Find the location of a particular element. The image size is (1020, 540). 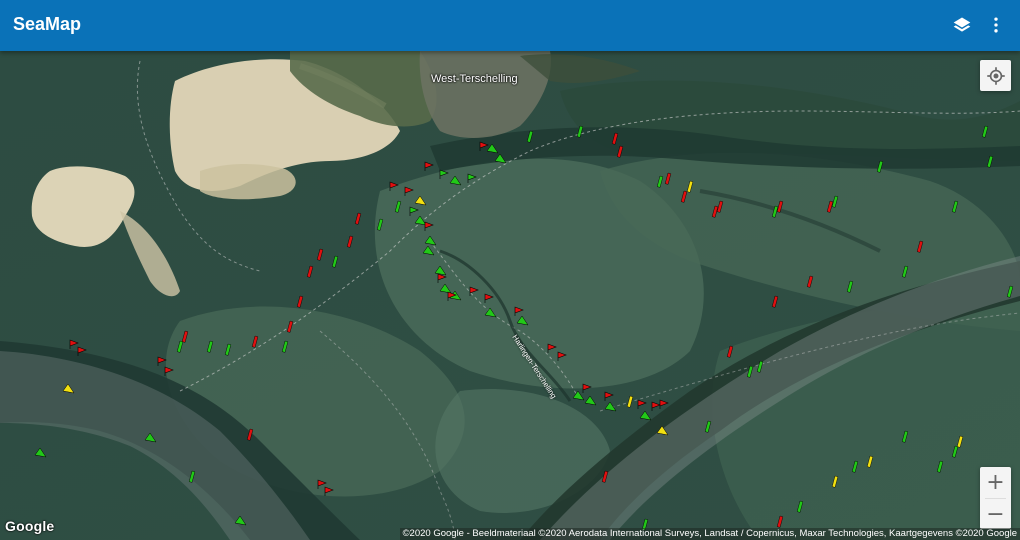

layers-button is located at coordinates (962, 25).